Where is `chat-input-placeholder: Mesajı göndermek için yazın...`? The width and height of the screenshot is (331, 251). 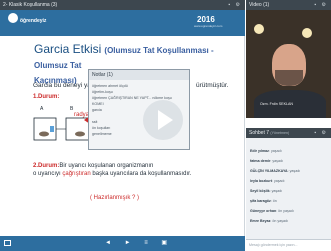
chat-input-placeholder: Mesajı göndermek için yazın... is located at coordinates (273, 245).